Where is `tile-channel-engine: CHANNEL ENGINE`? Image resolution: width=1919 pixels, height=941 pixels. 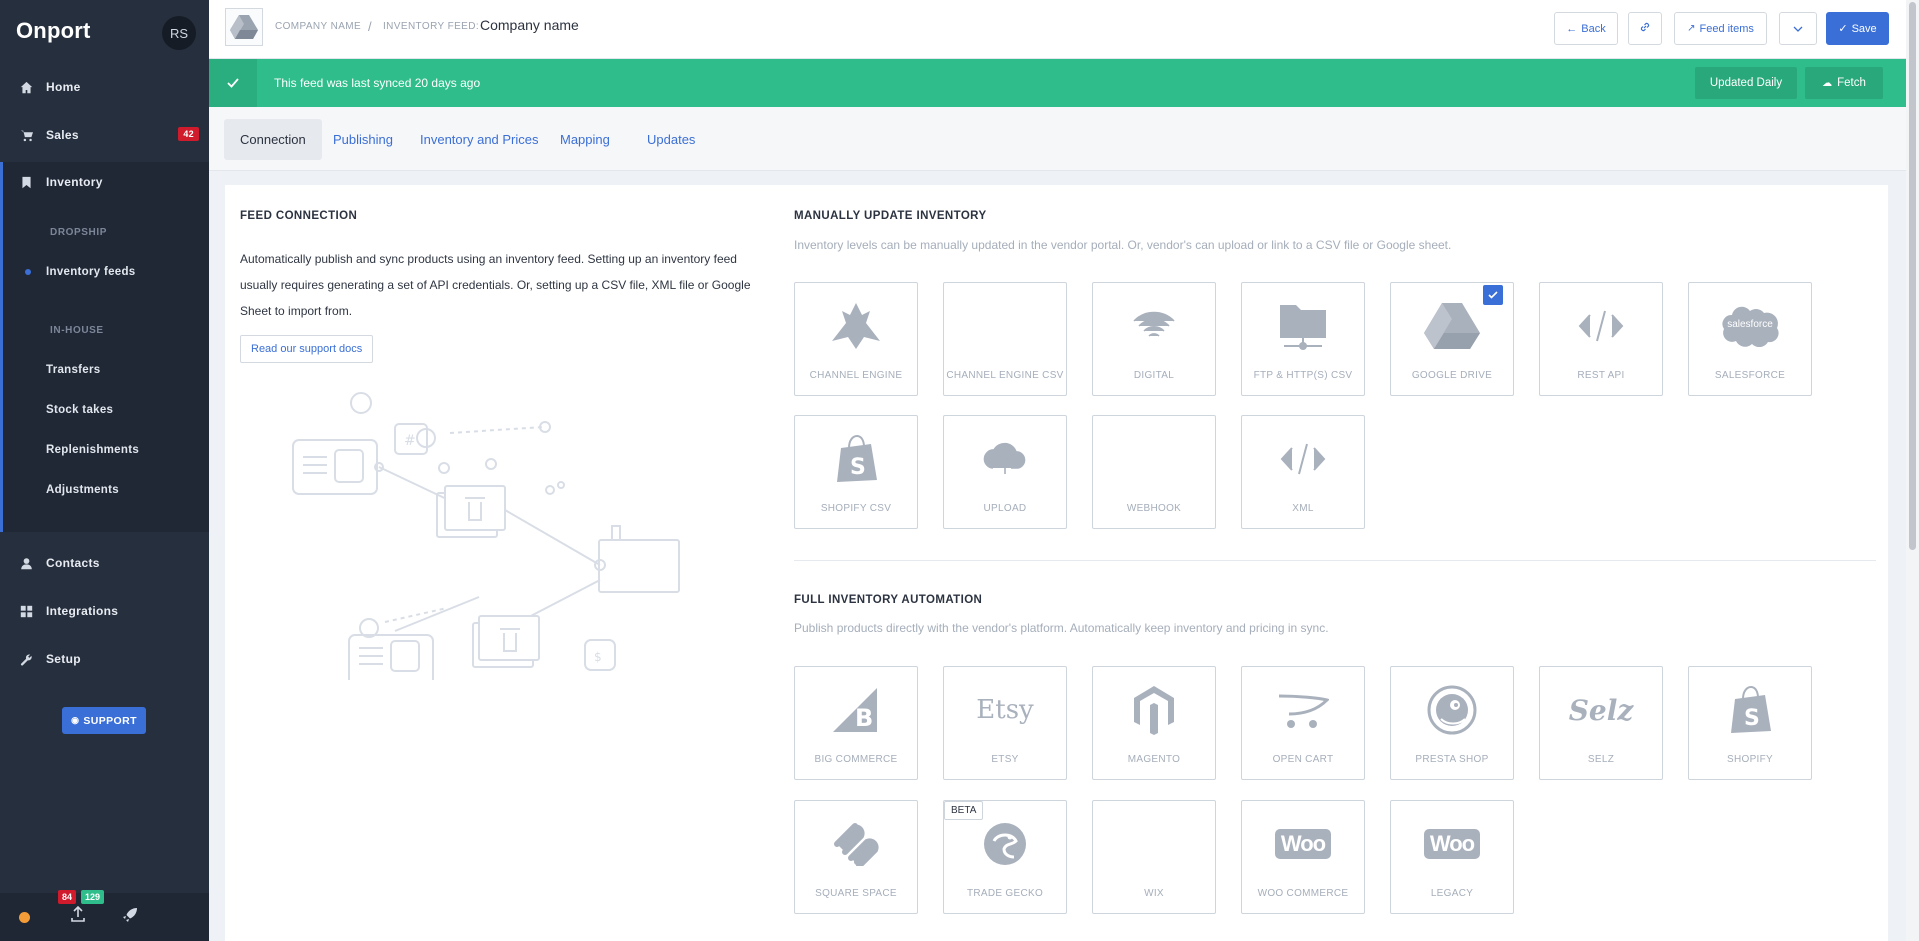
tile-channel-engine: CHANNEL ENGINE is located at coordinates (856, 339).